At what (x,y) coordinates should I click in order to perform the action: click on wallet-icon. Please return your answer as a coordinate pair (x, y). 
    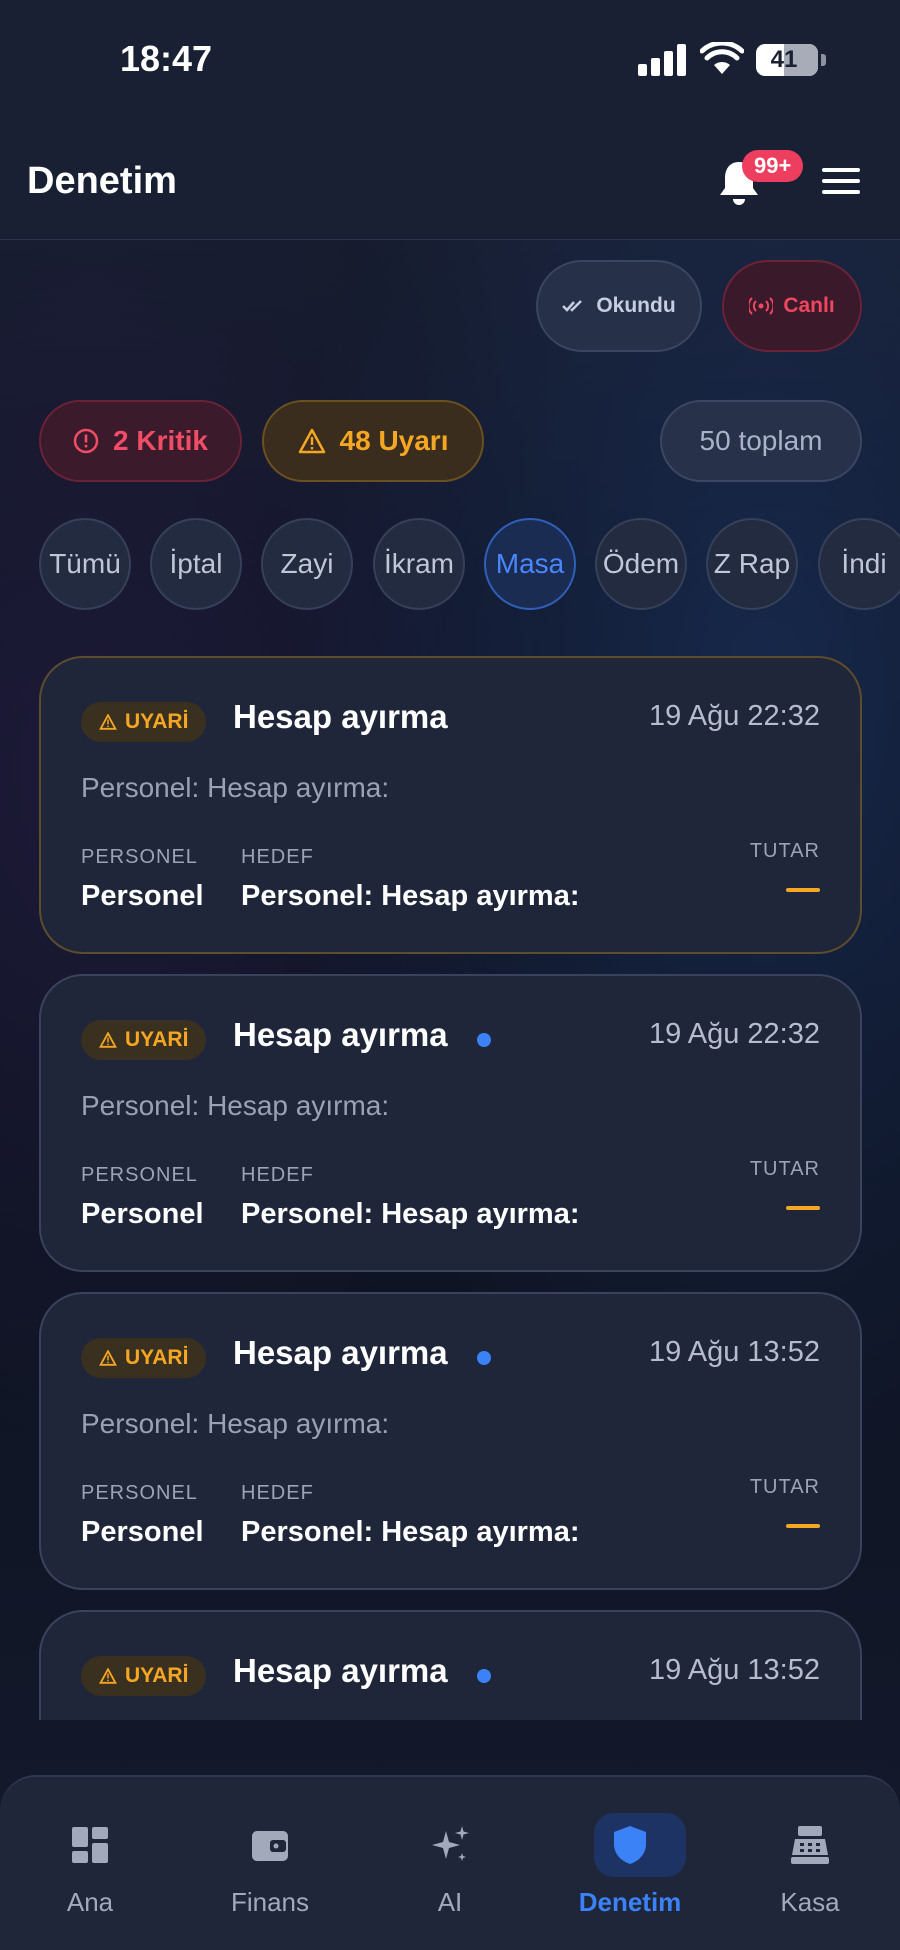
    Looking at the image, I should click on (270, 1846).